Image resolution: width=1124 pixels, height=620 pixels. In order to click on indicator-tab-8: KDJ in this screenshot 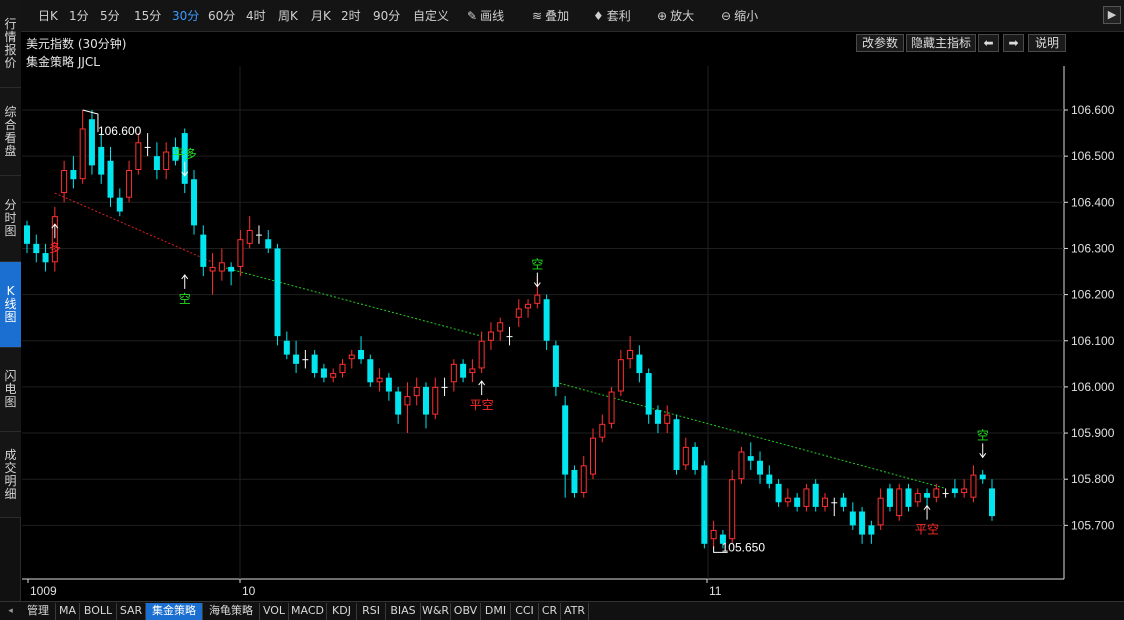, I will do `click(342, 611)`.